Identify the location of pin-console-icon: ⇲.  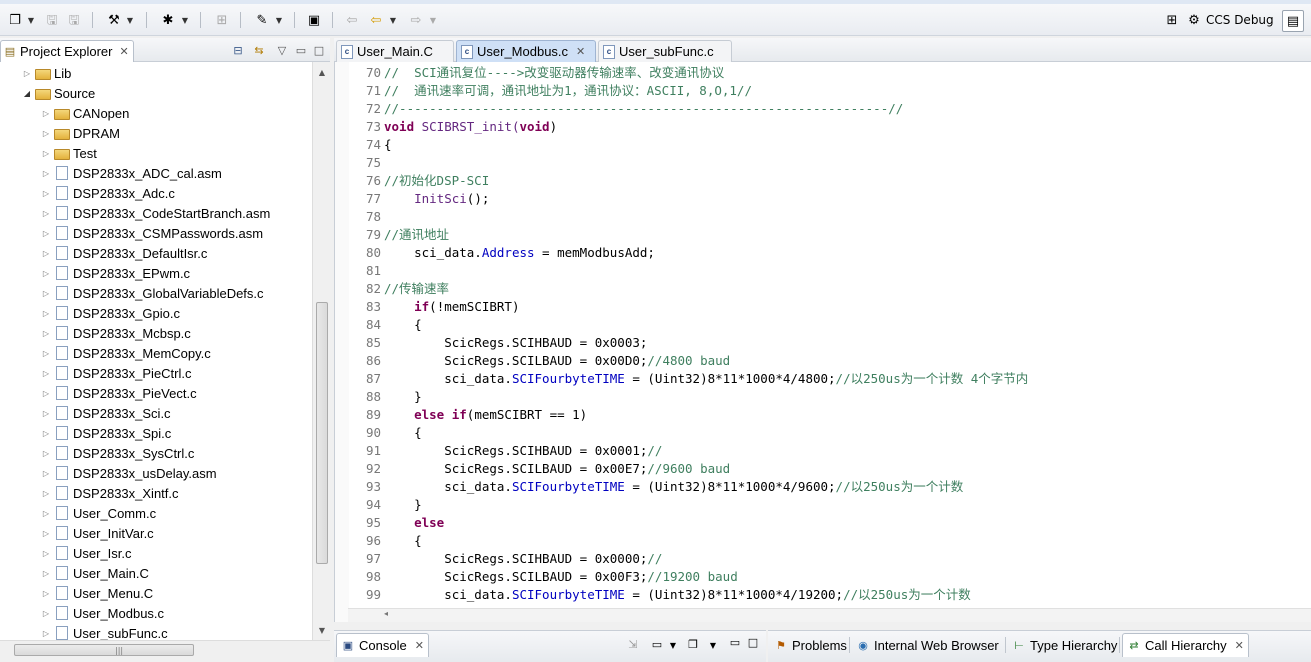
(633, 644).